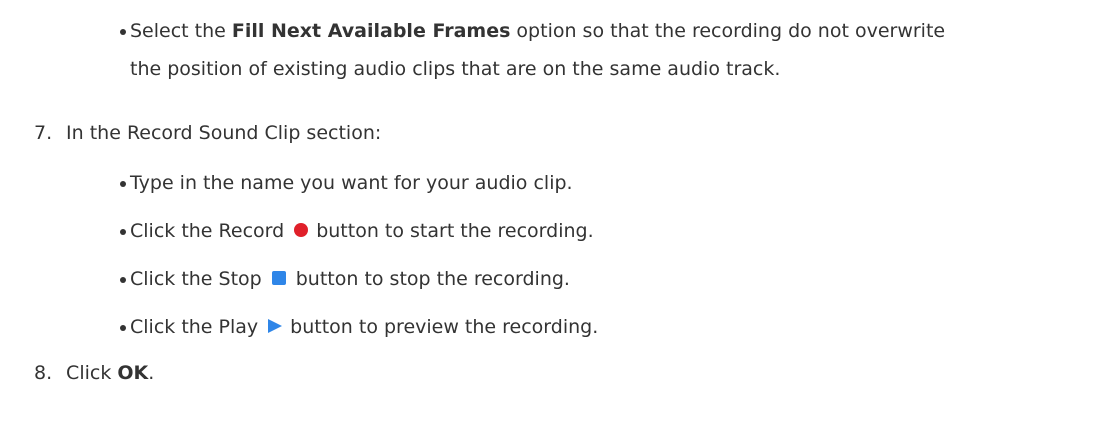 The height and width of the screenshot is (436, 1117). Describe the element at coordinates (224, 133) in the screenshot. I see `step-text: In the Record Sound Clip section:` at that location.